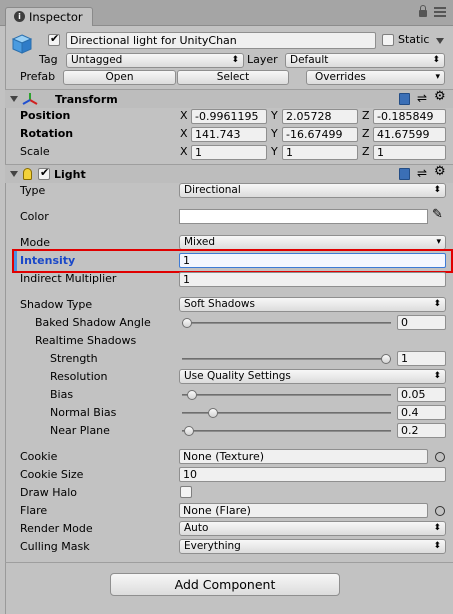 This screenshot has height=614, width=453. What do you see at coordinates (388, 40) in the screenshot?
I see `static-checkbox` at bounding box center [388, 40].